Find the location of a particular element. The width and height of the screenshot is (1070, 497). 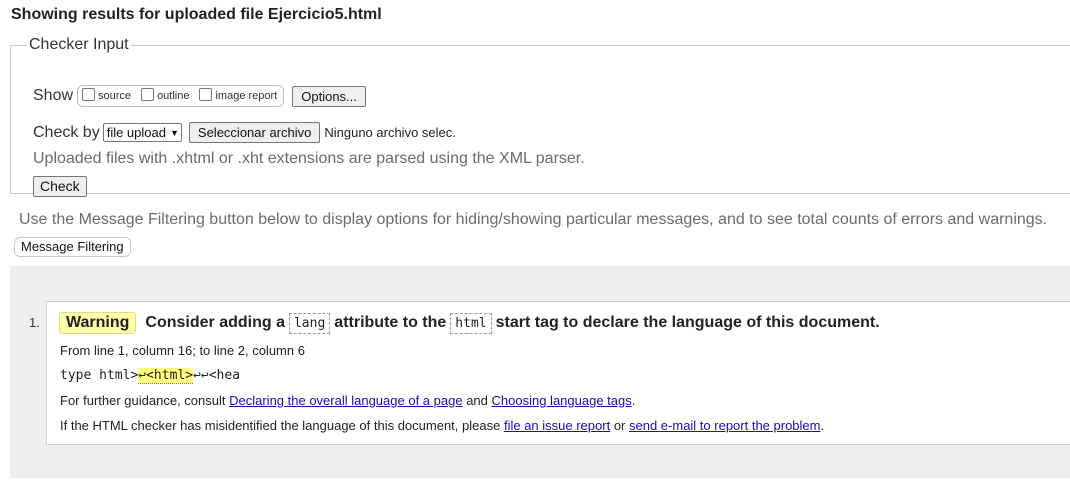

guidance-prefix: For further guidance, consult is located at coordinates (143, 400).